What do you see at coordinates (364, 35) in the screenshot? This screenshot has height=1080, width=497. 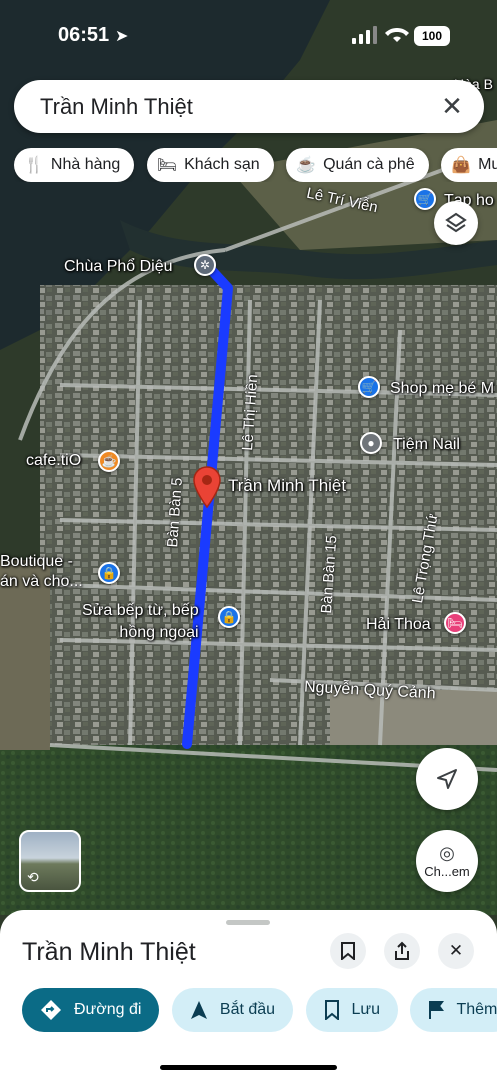 I see `cellular-signal-icon` at bounding box center [364, 35].